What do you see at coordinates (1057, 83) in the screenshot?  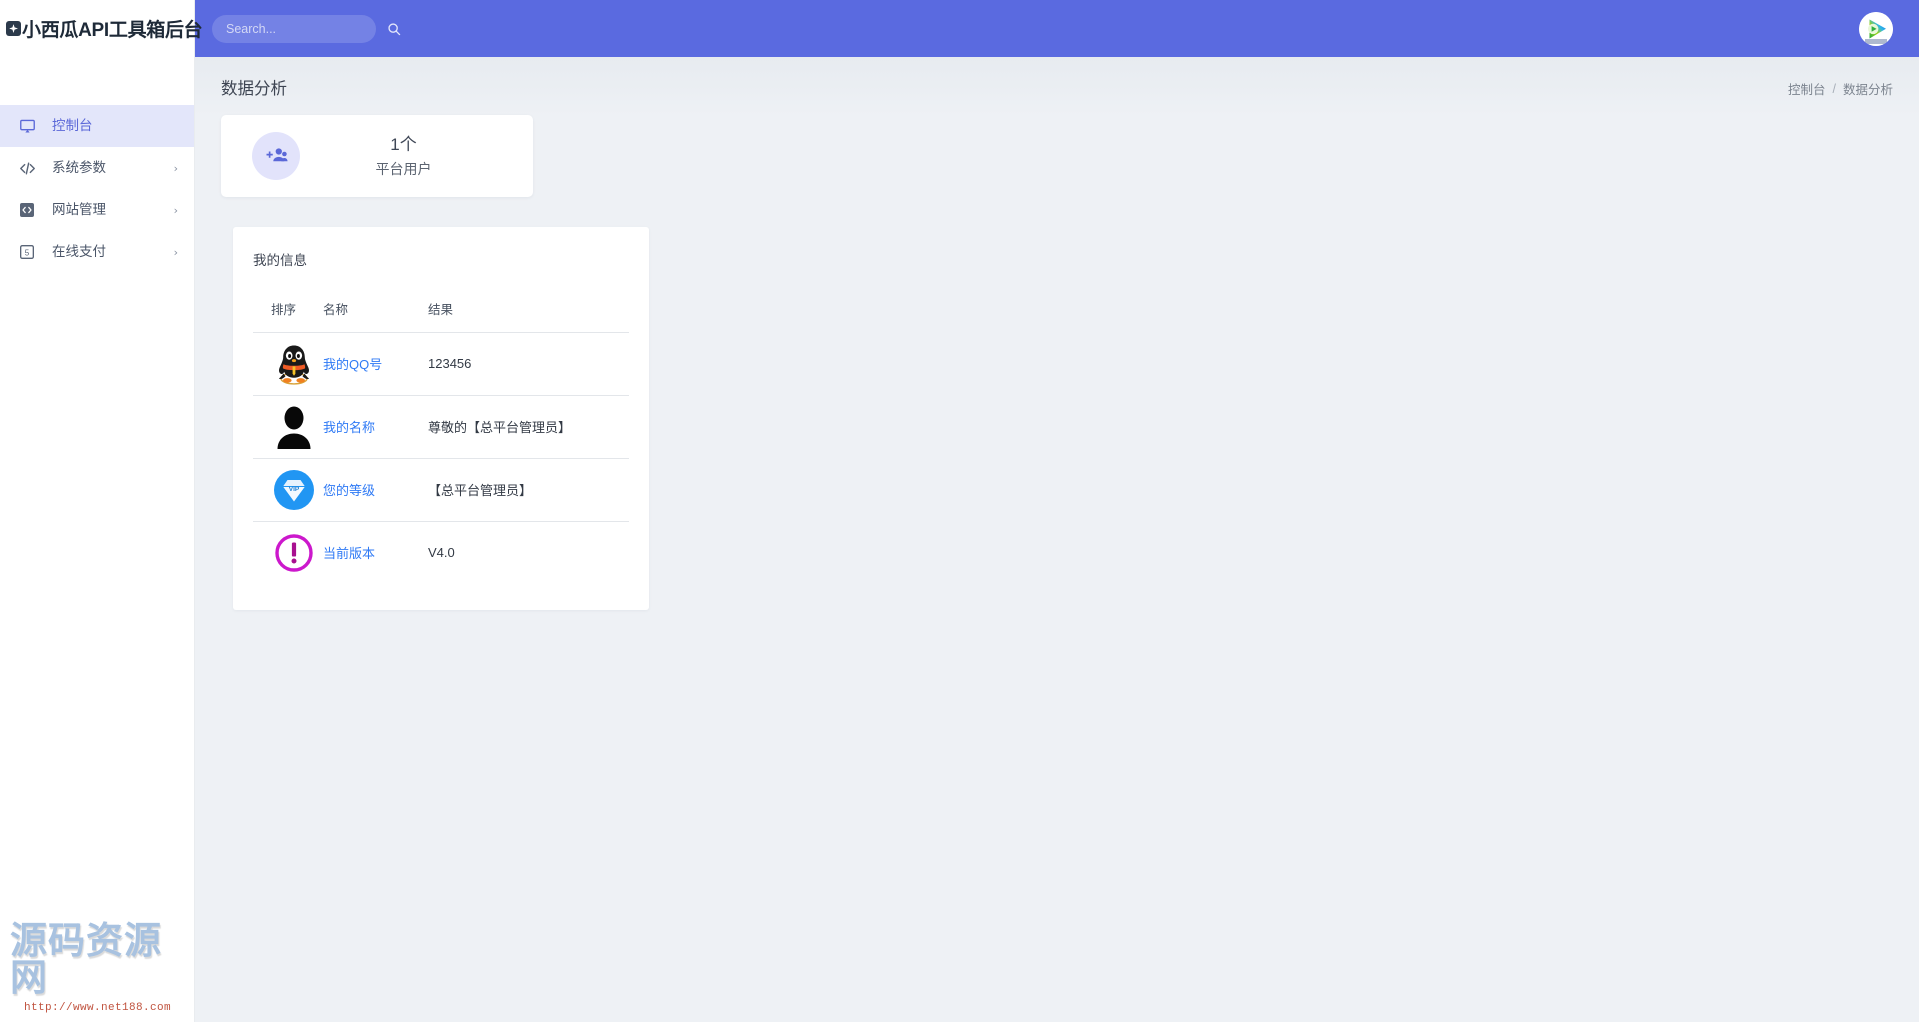 I see `page-header: 数据分析 控制台 / 数据分析` at bounding box center [1057, 83].